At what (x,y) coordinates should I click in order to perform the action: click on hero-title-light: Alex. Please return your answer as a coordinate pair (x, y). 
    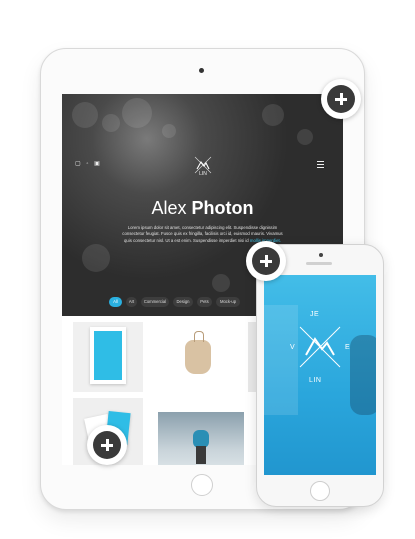
    Looking at the image, I should click on (169, 208).